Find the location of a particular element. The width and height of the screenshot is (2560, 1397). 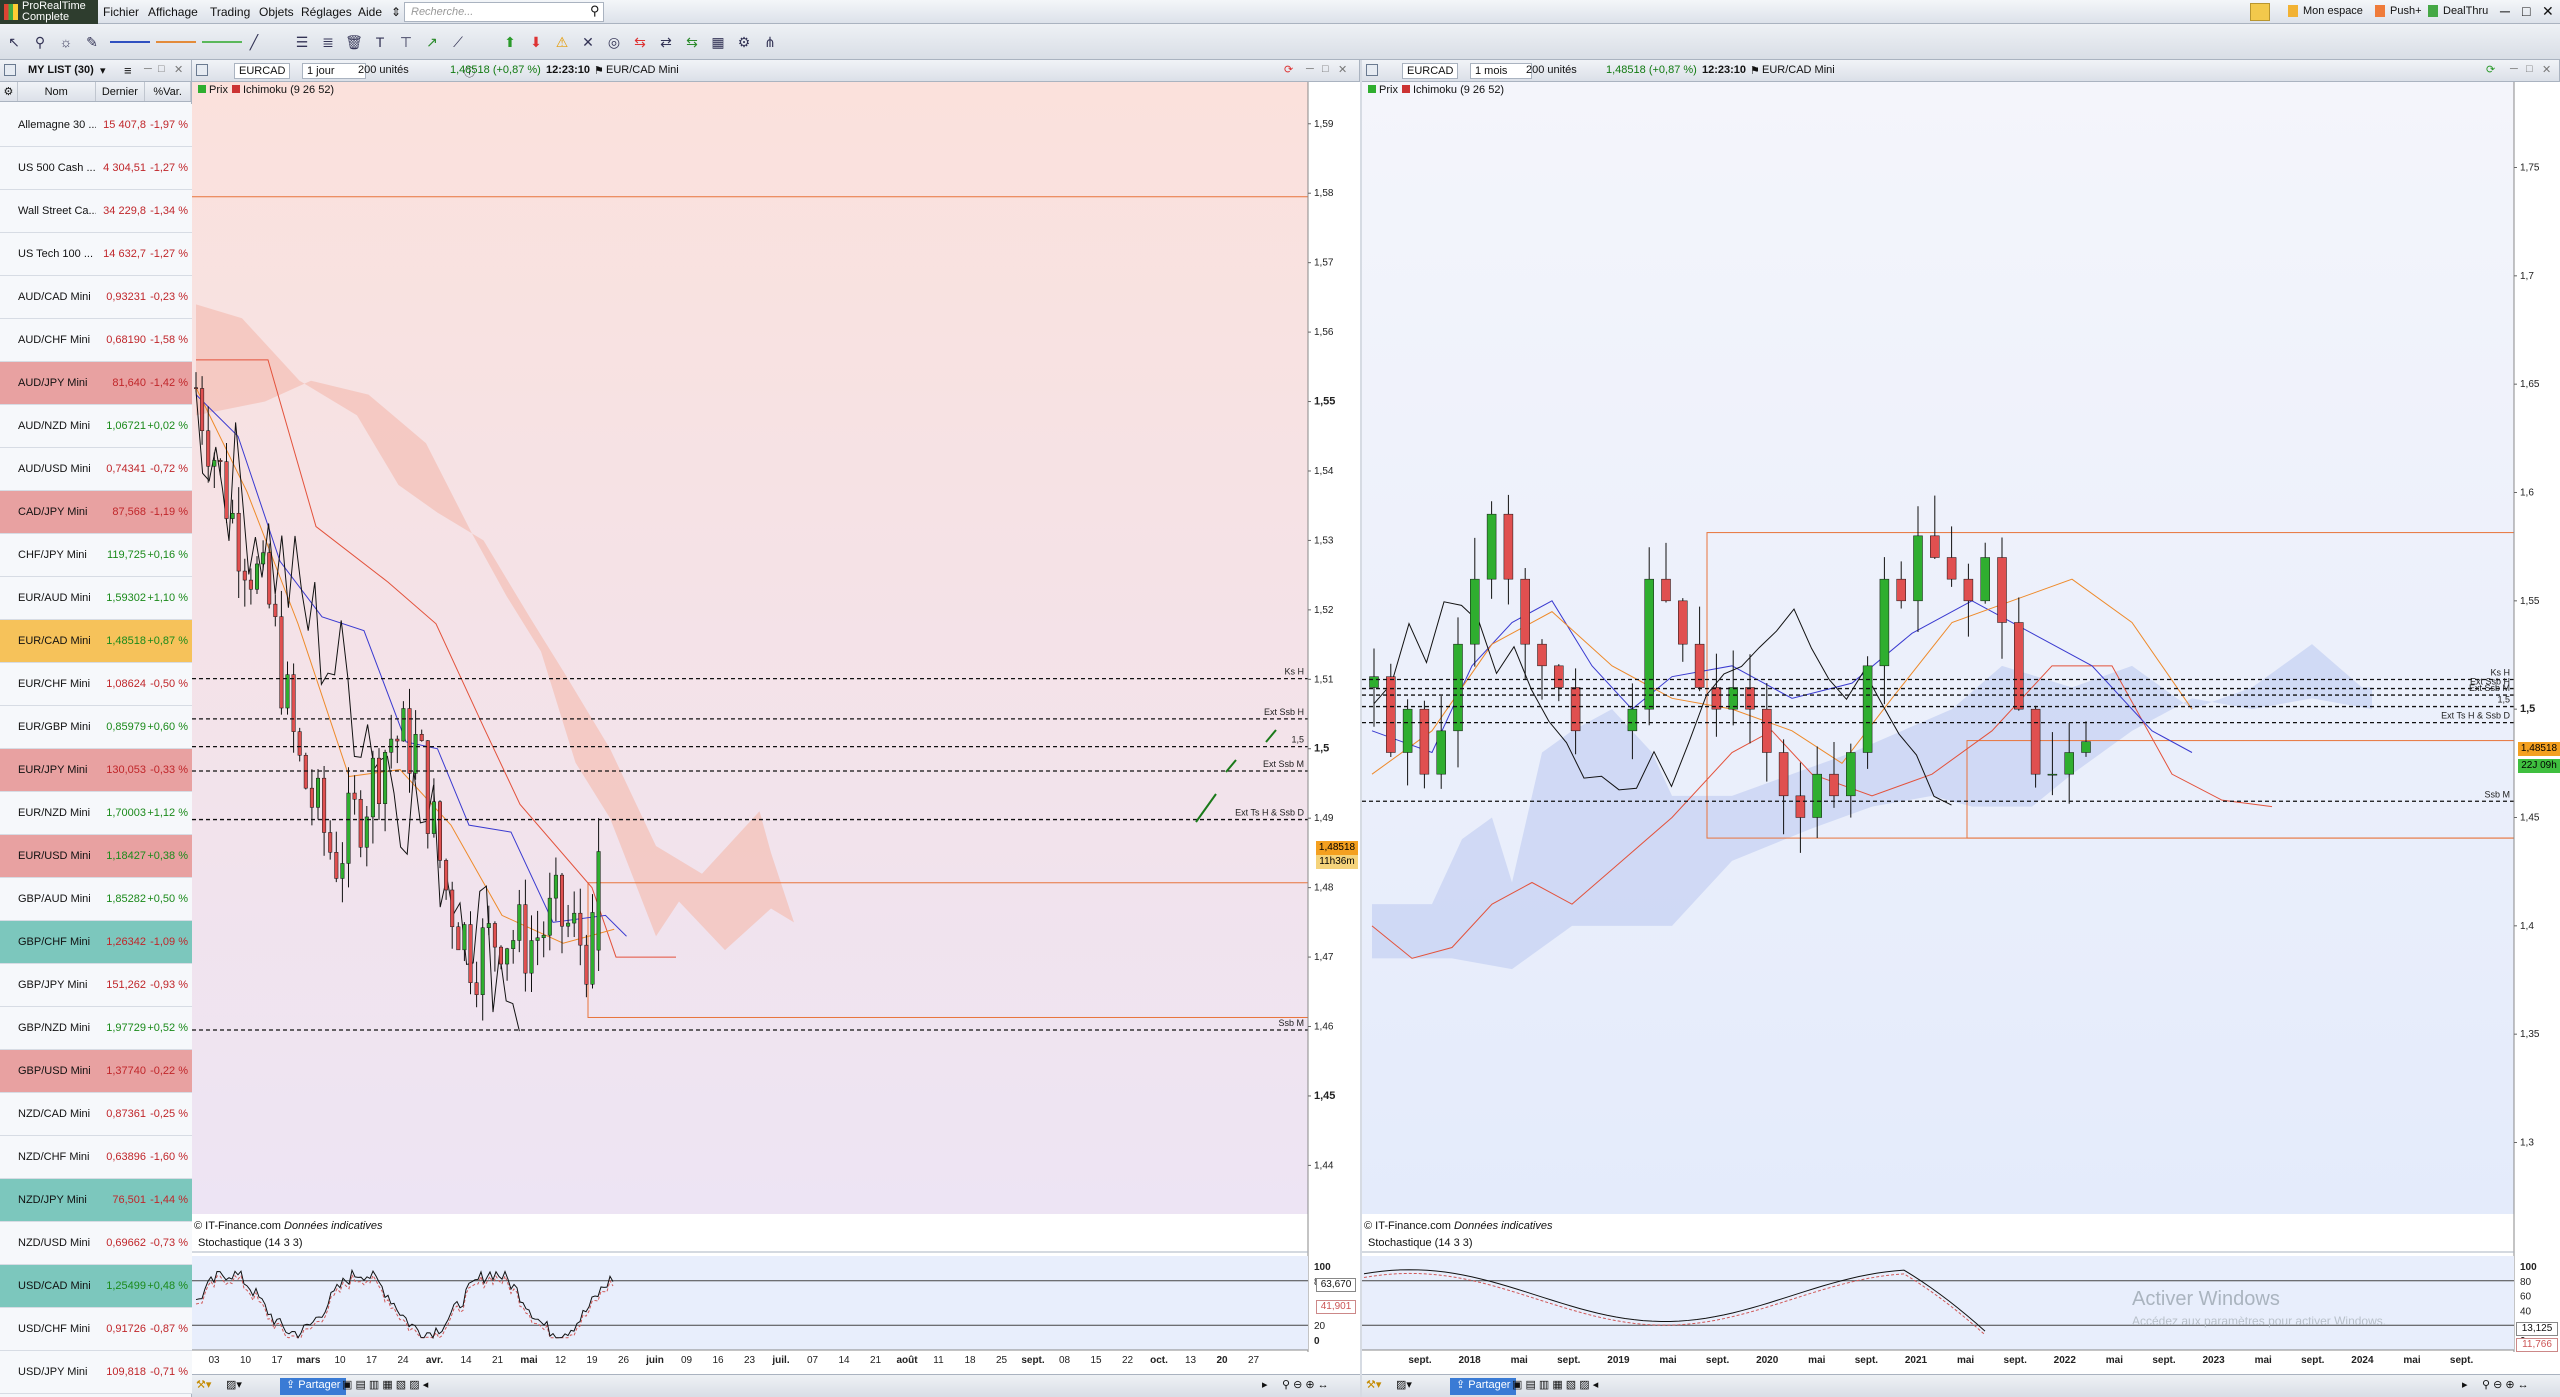

watchlist-row: EUR/GBP Mini 0,85979 +0,60 % is located at coordinates (96, 727).